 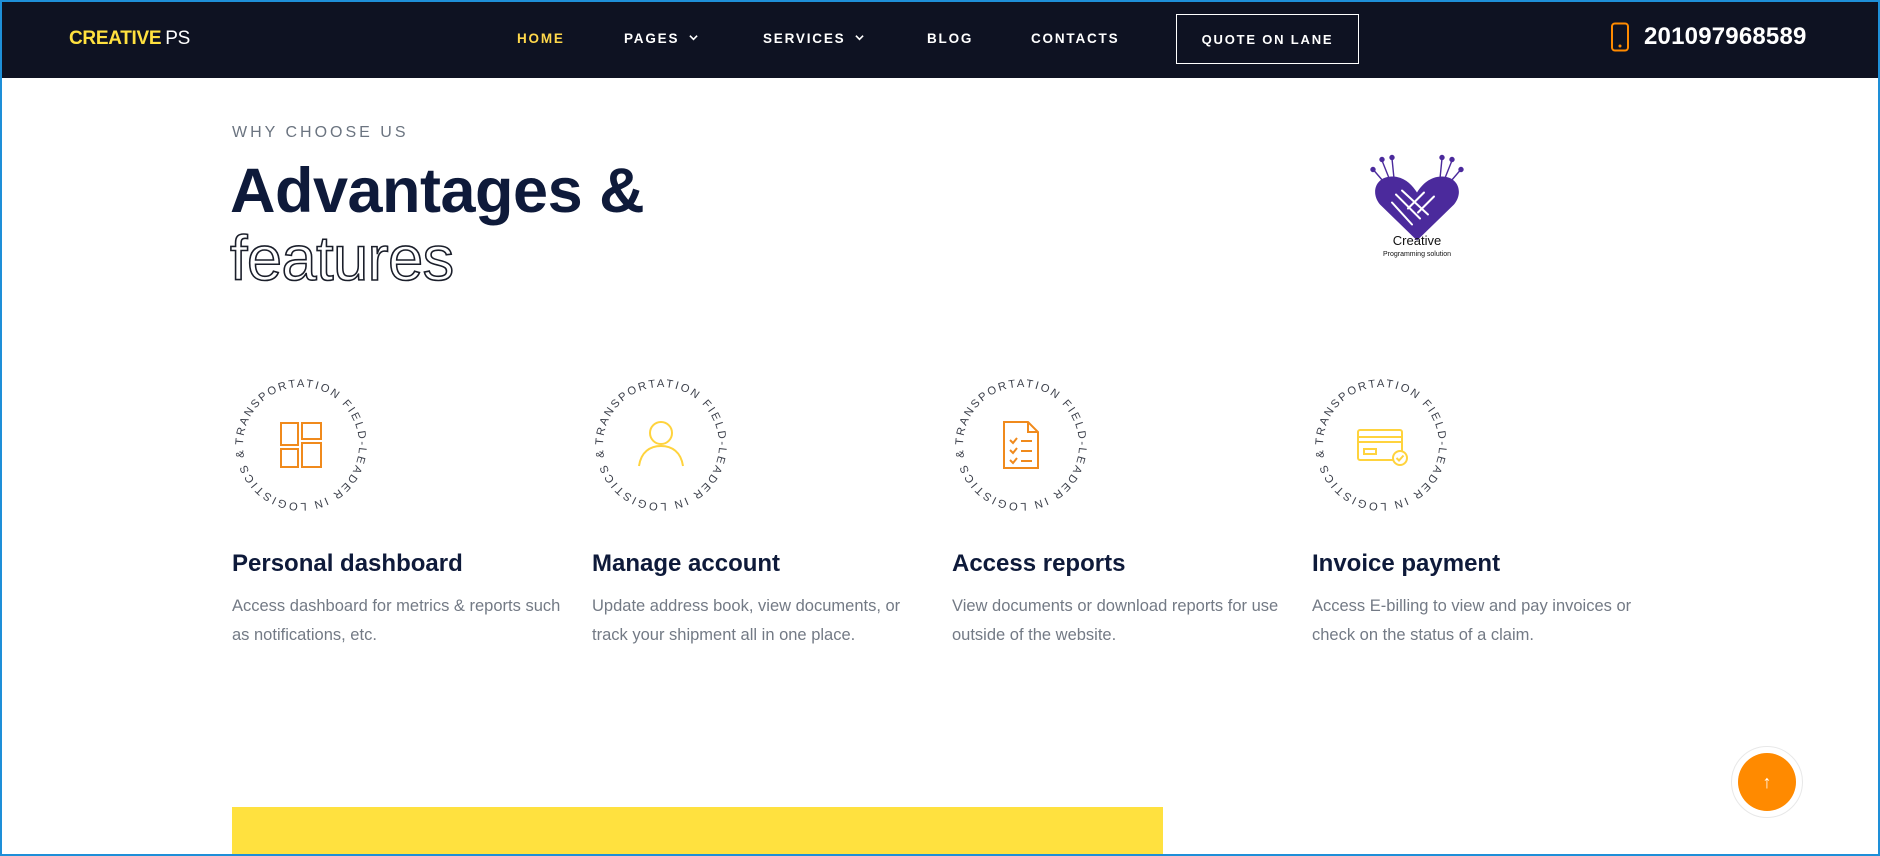 I want to click on nav-item-label: BLOG, so click(x=950, y=38).